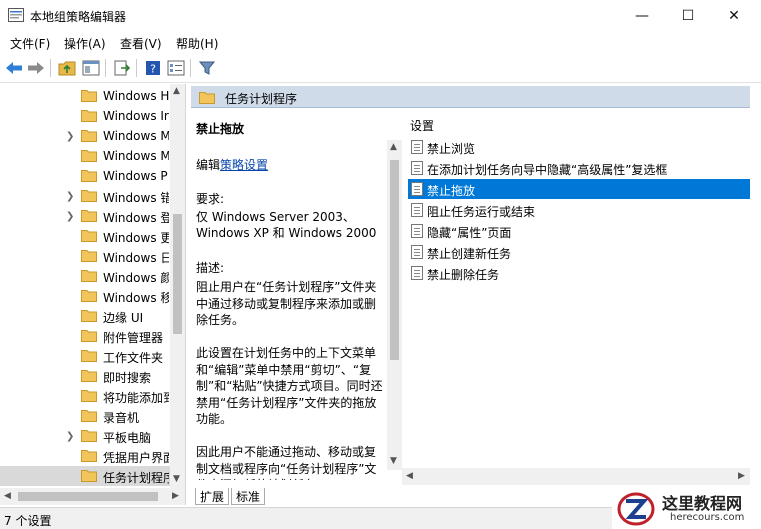 The width and height of the screenshot is (761, 529). I want to click on forward-button, so click(36, 68).